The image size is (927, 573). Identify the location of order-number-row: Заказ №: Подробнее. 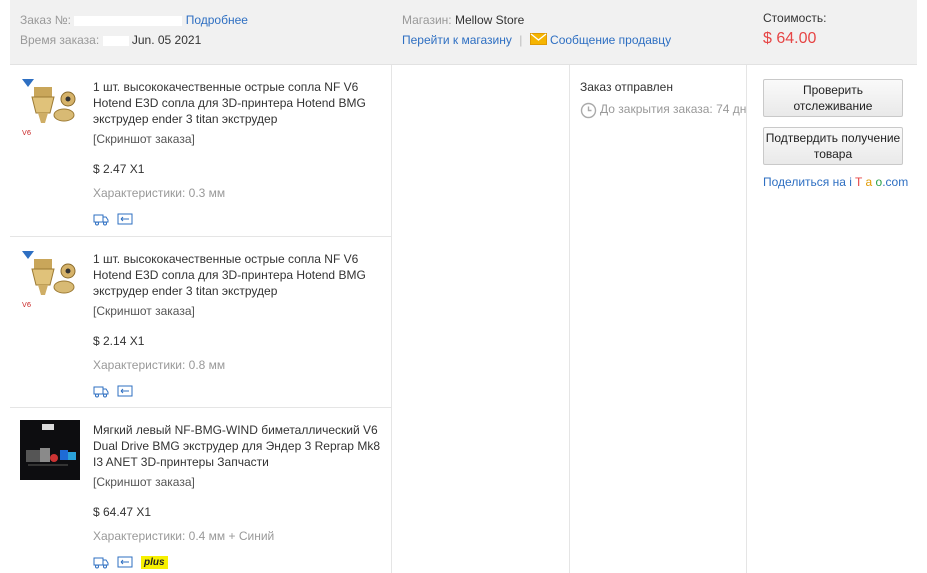
(134, 20).